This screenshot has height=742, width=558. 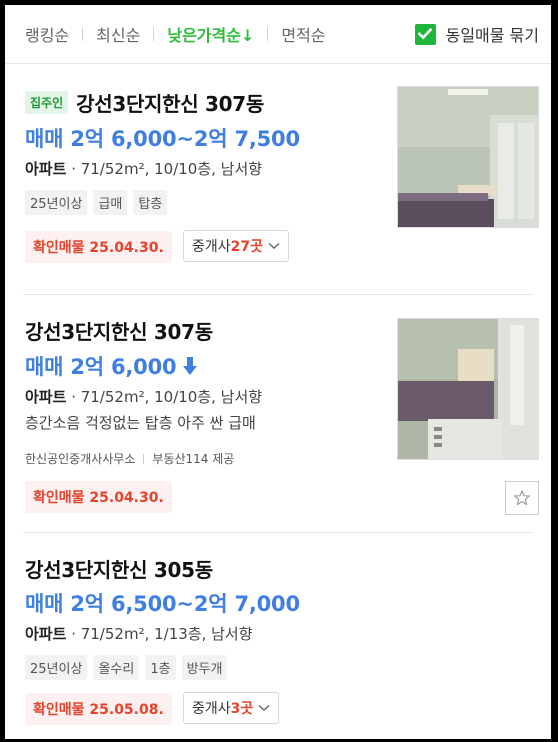 What do you see at coordinates (303, 34) in the screenshot?
I see `sort-area: 면적순` at bounding box center [303, 34].